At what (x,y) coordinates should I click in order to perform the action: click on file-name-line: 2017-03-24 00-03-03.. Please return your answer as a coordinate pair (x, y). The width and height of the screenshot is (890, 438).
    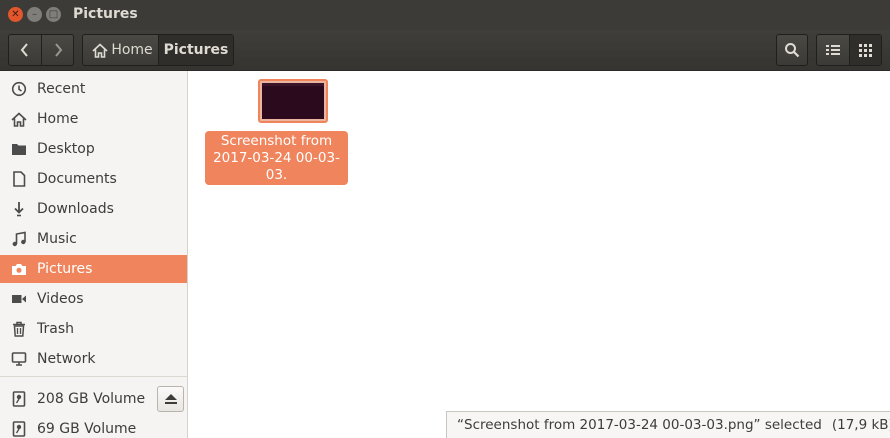
    Looking at the image, I should click on (276, 166).